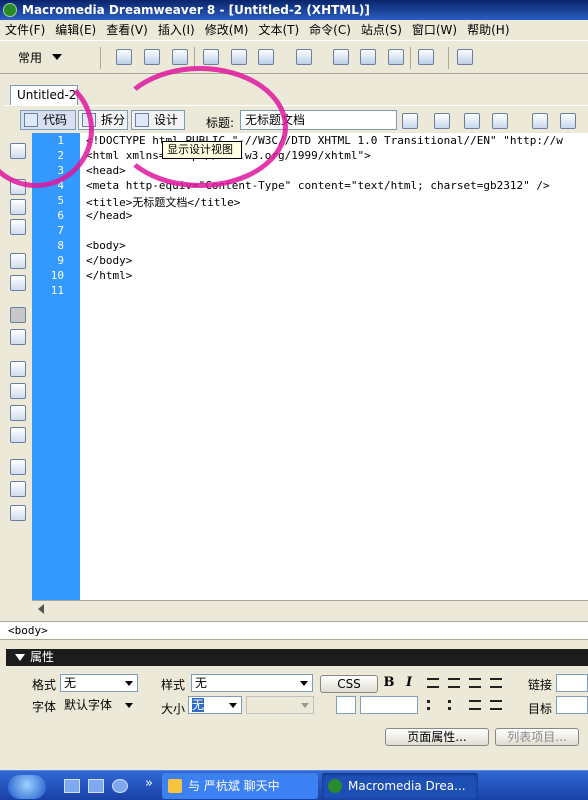 This screenshot has height=800, width=588. Describe the element at coordinates (475, 705) in the screenshot. I see `outdent-icon` at that location.